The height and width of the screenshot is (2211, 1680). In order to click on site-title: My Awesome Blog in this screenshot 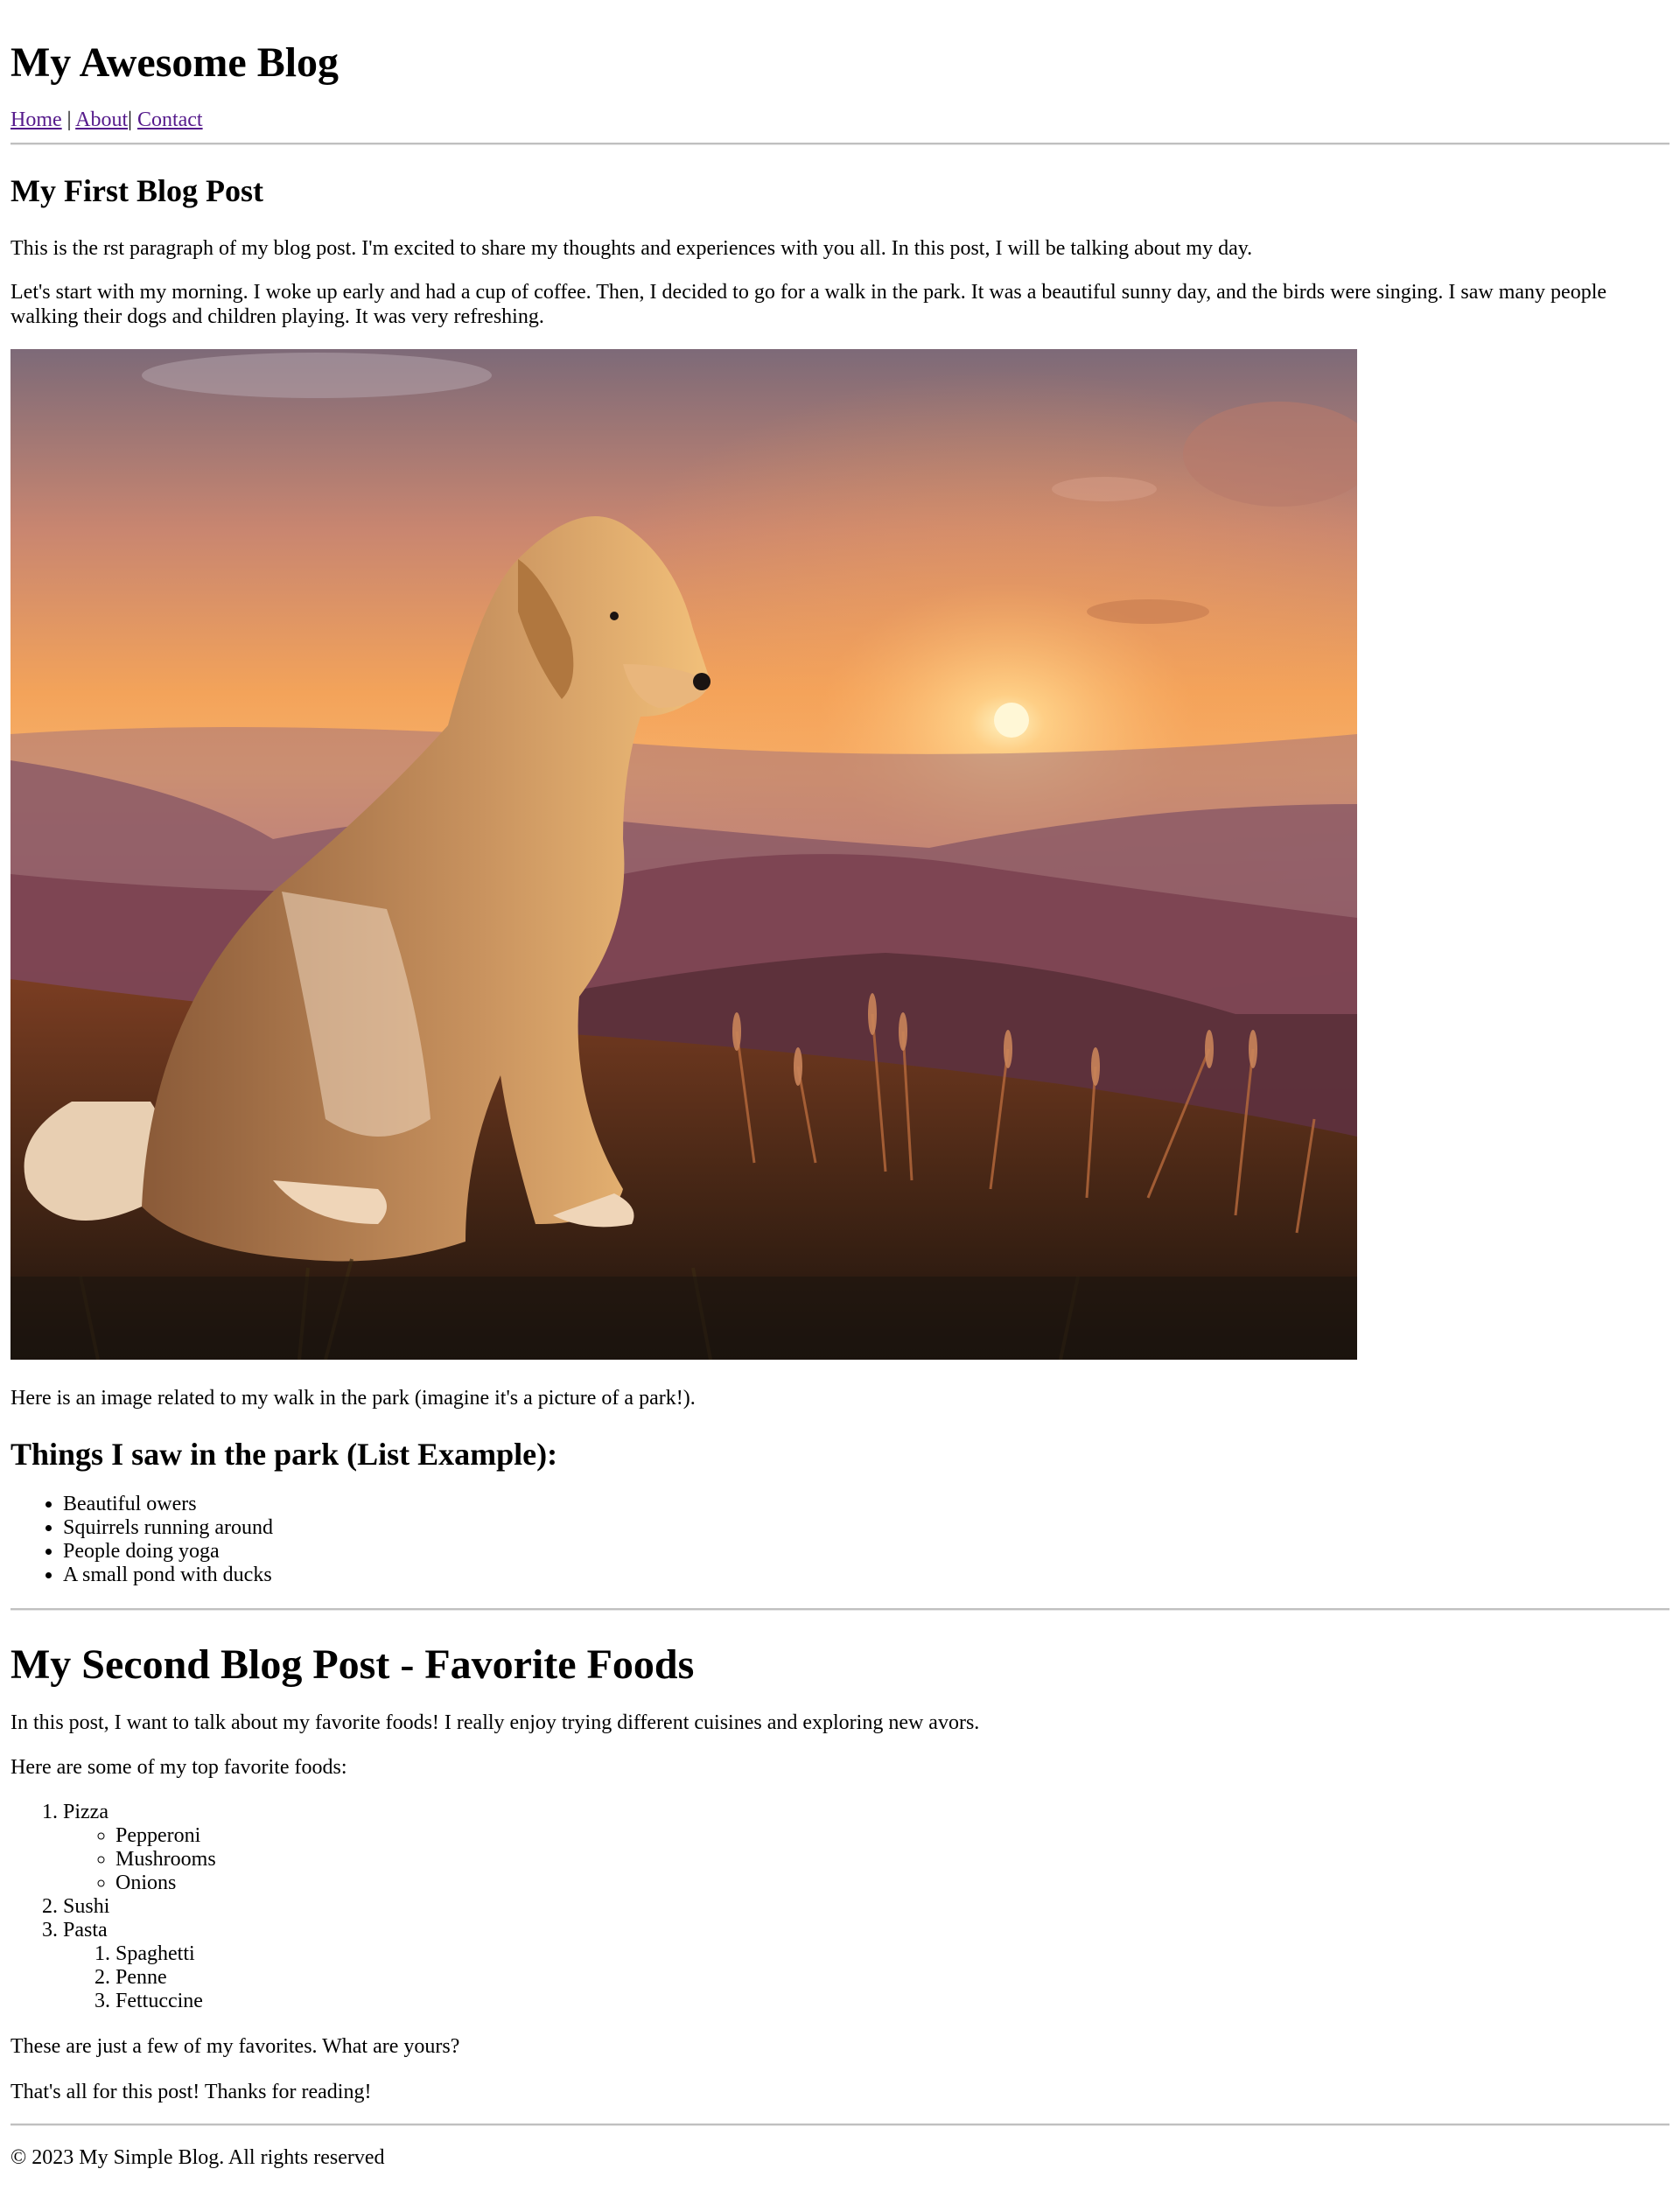, I will do `click(175, 62)`.